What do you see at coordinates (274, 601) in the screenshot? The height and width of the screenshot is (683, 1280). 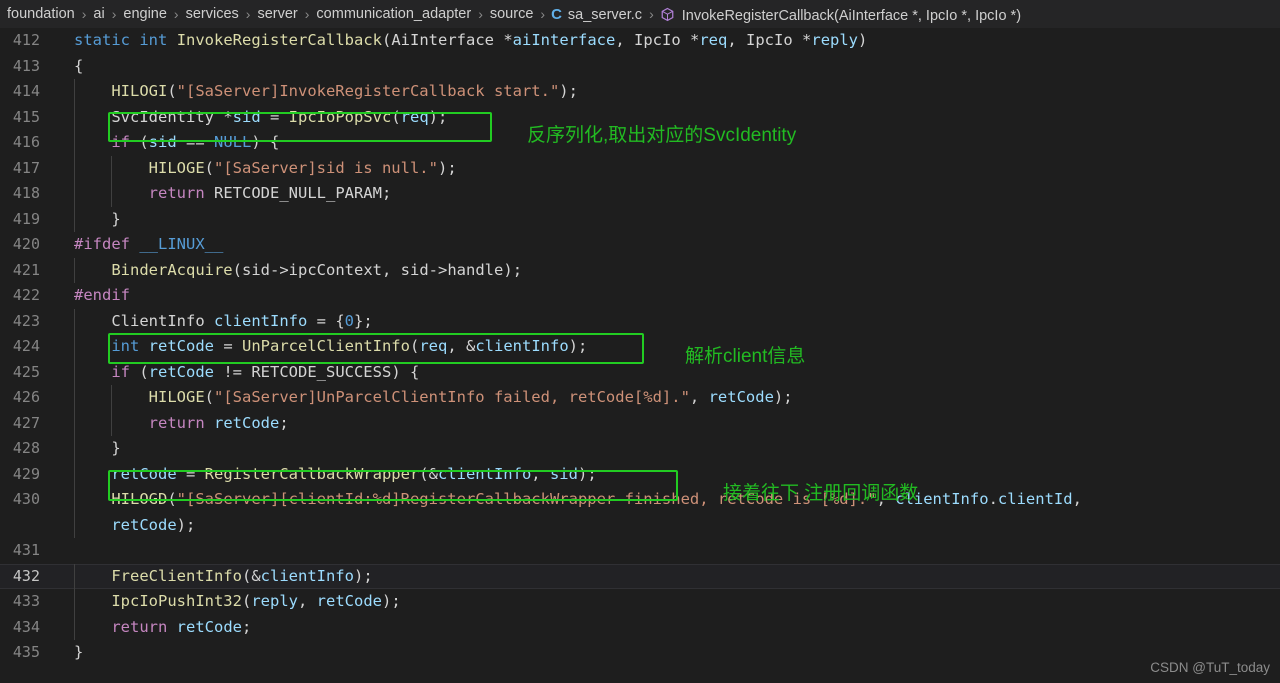 I see `token: reply` at bounding box center [274, 601].